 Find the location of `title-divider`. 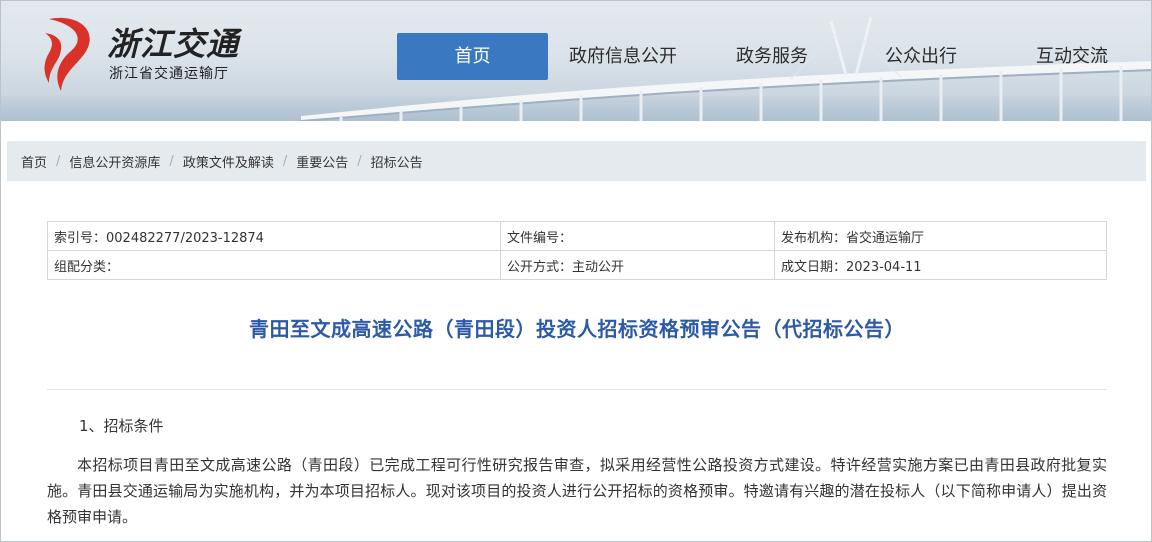

title-divider is located at coordinates (577, 389).